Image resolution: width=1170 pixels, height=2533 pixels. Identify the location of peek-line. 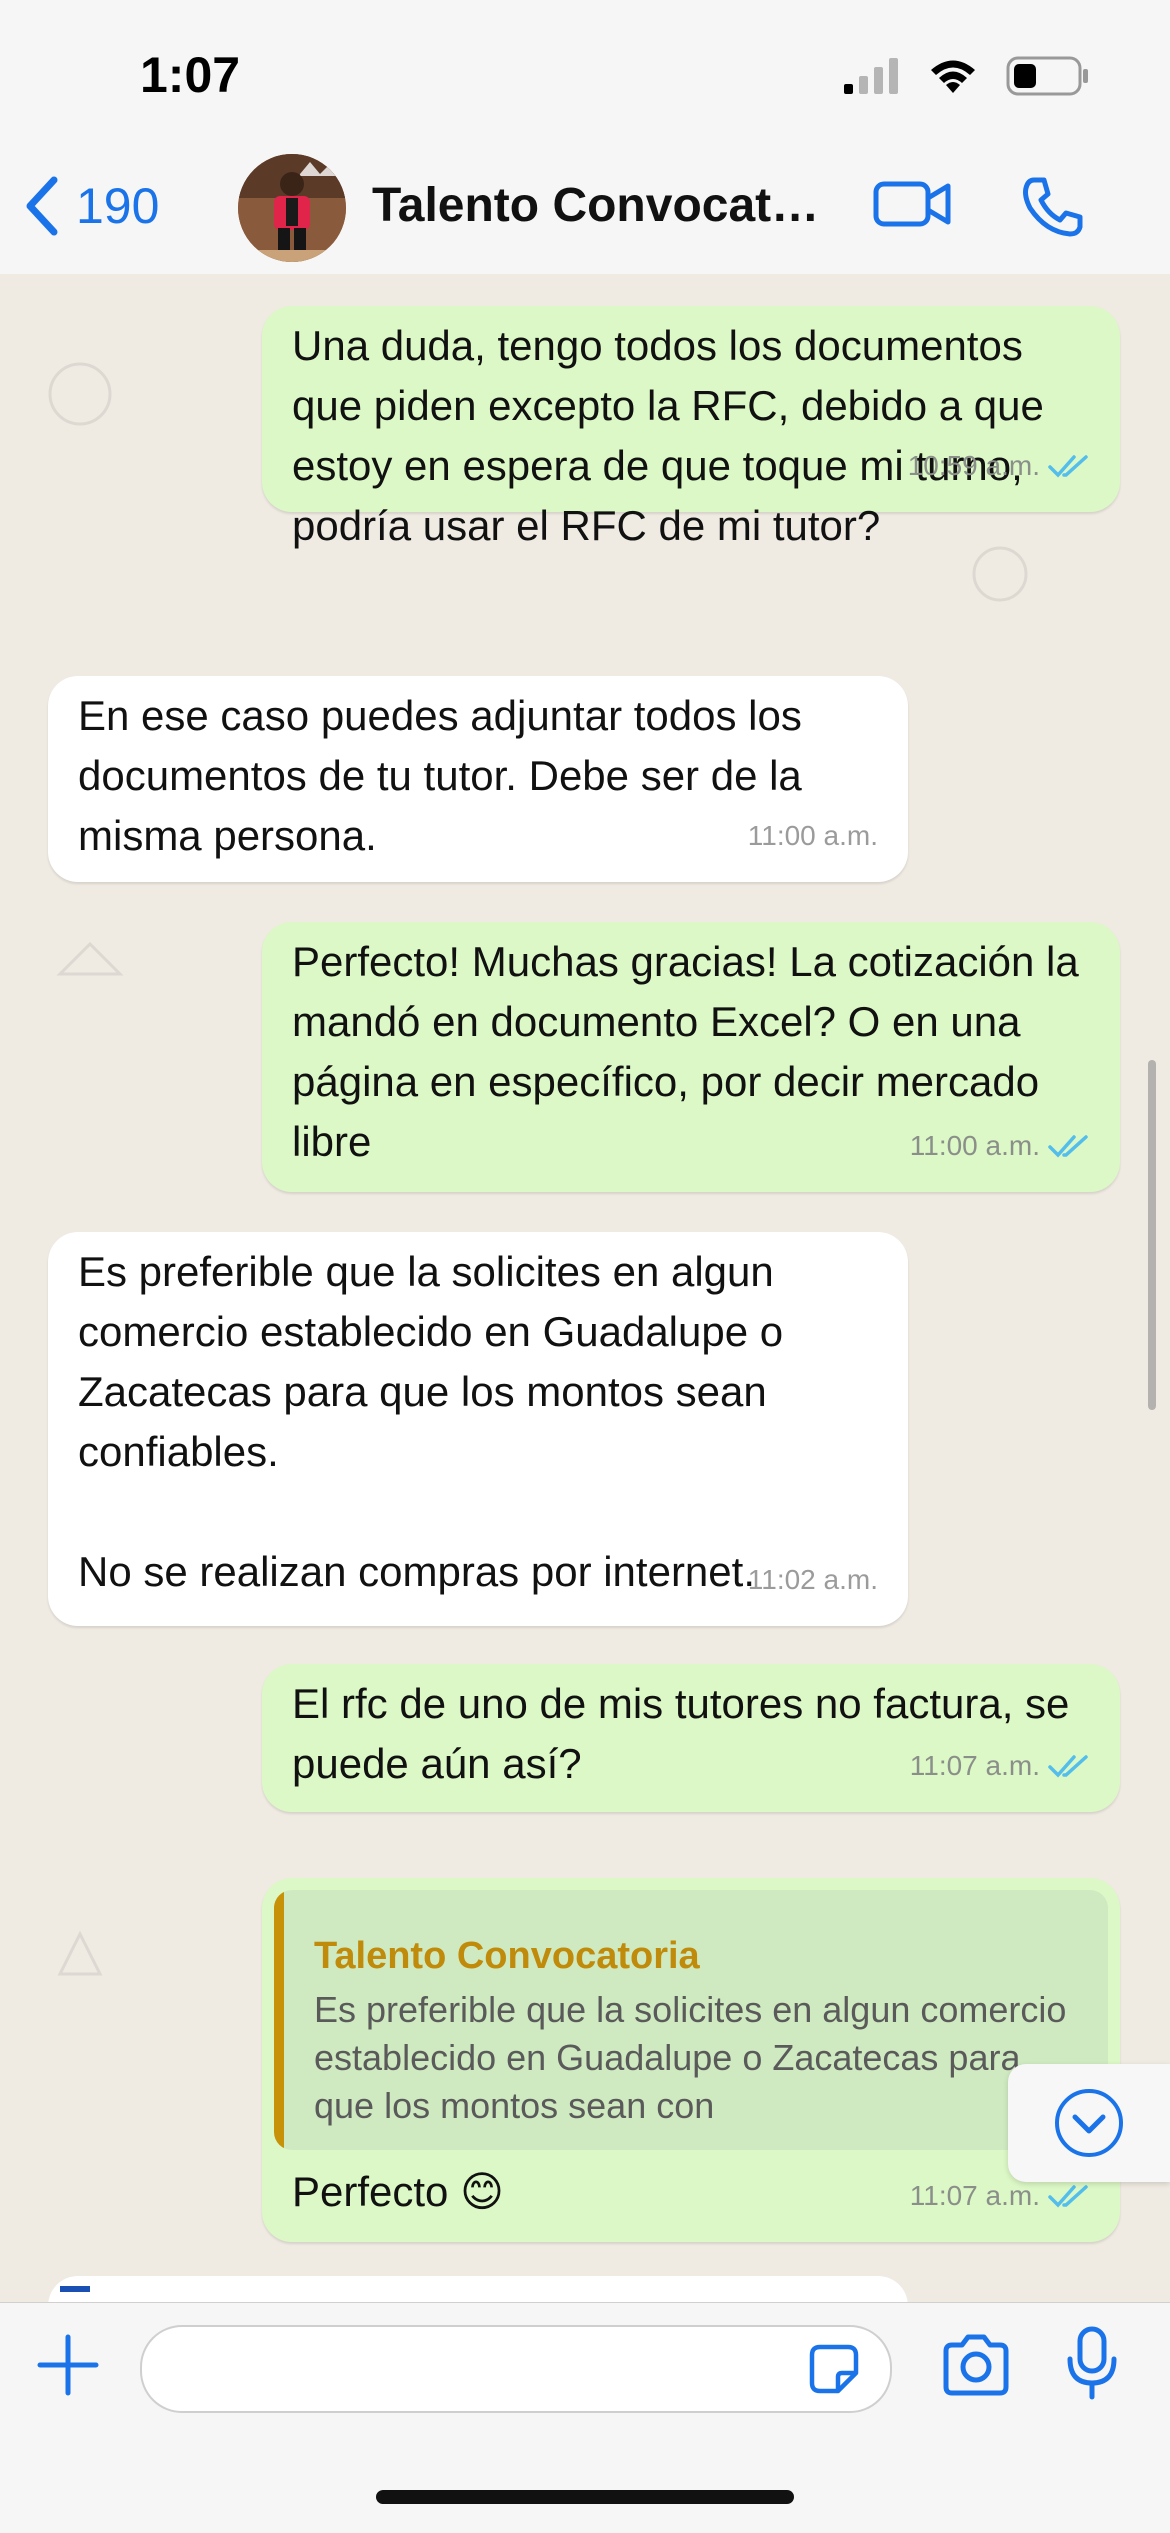
(75, 2289).